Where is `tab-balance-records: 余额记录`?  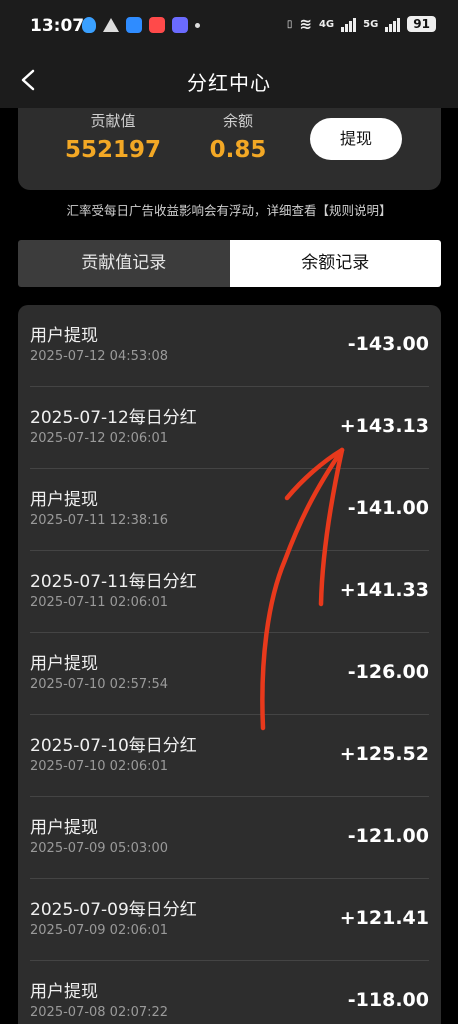 tab-balance-records: 余额记录 is located at coordinates (335, 263).